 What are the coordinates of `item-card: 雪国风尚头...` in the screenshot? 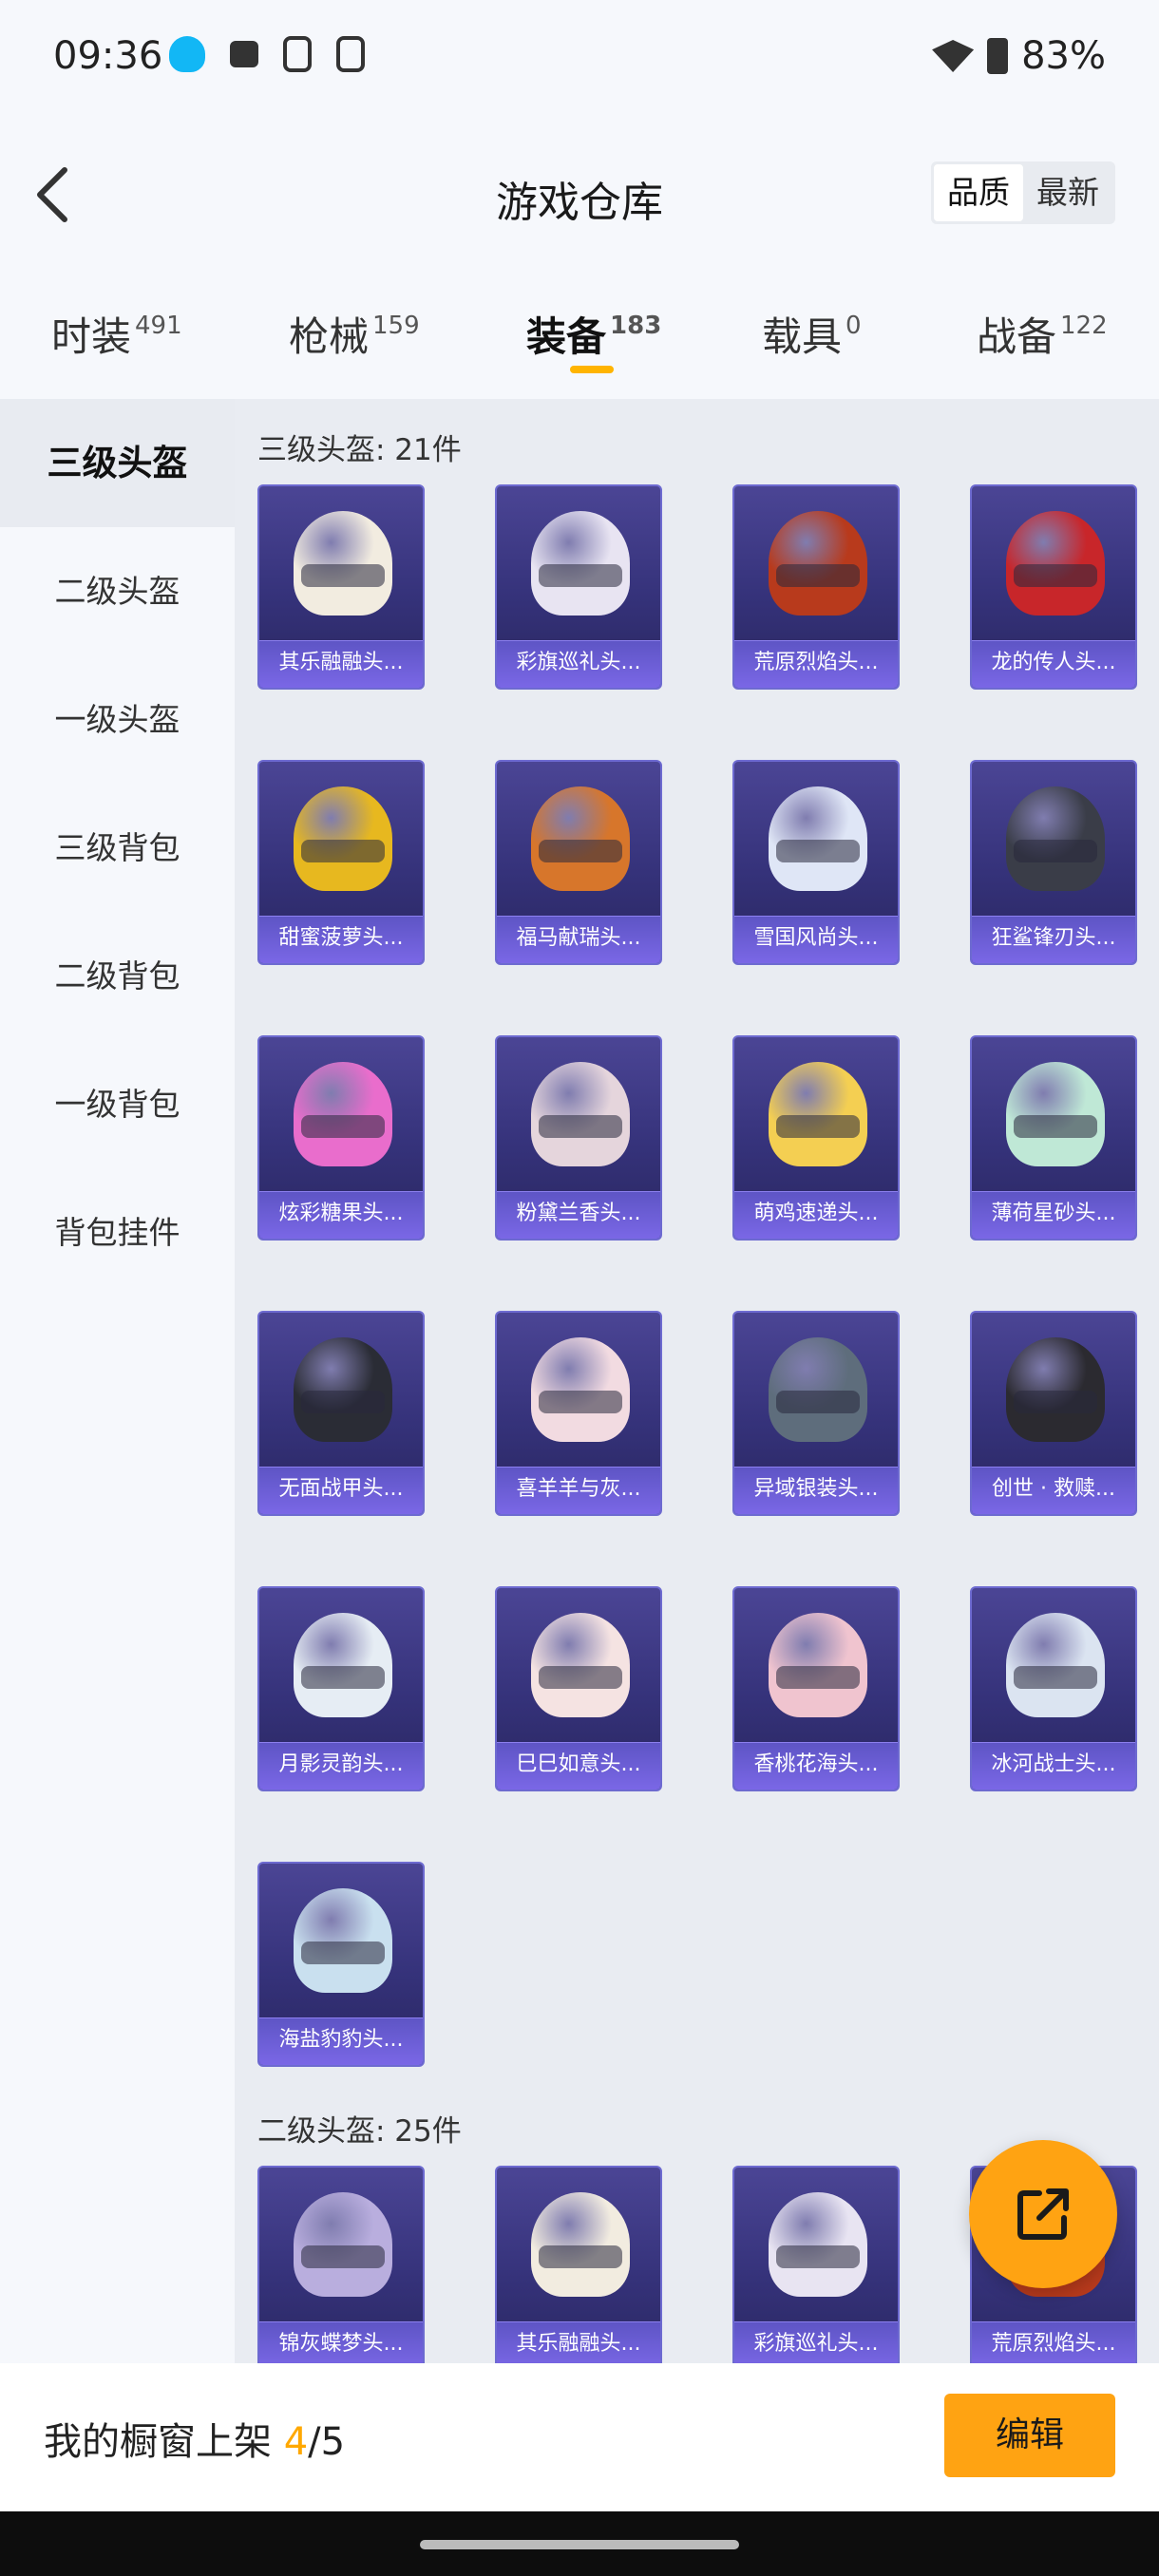 It's located at (816, 862).